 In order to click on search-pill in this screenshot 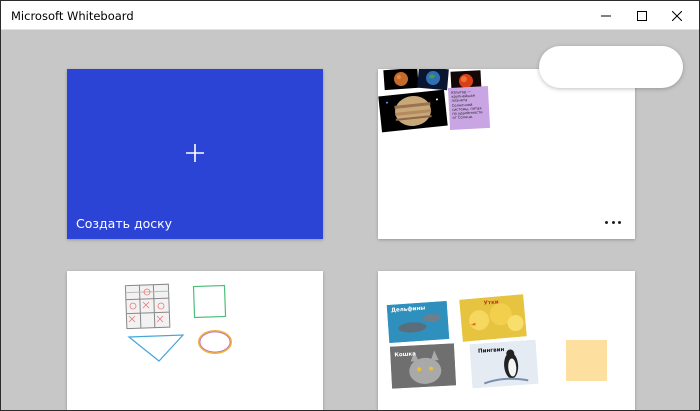, I will do `click(611, 67)`.